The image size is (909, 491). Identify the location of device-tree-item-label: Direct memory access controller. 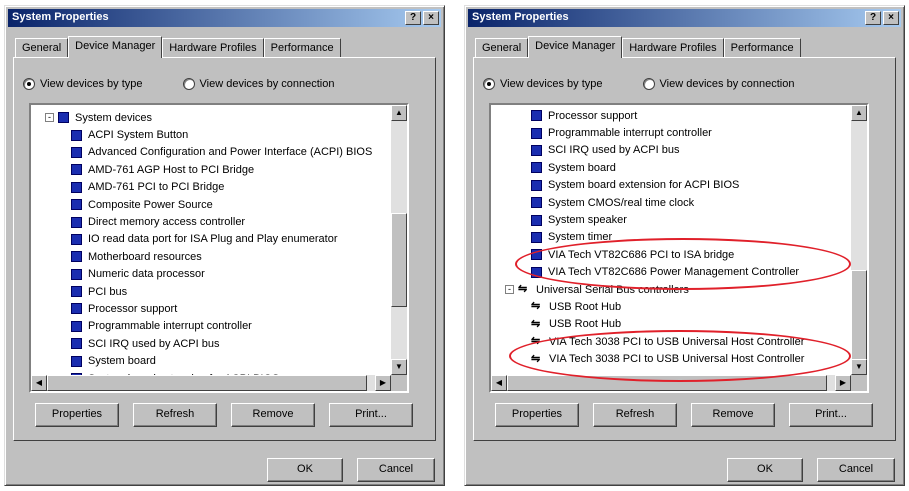
(167, 222).